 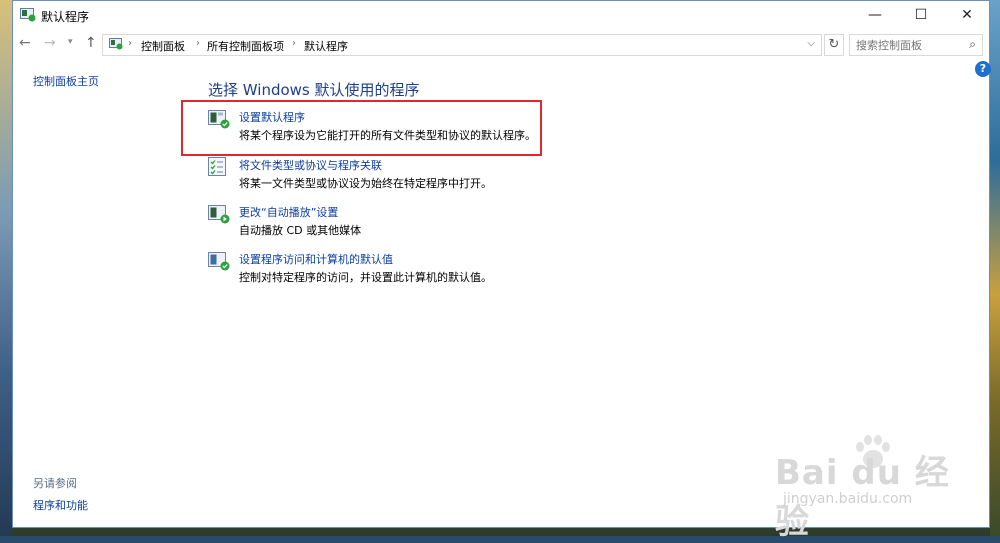 I want to click on forward-arrow-icon: →, so click(x=50, y=43).